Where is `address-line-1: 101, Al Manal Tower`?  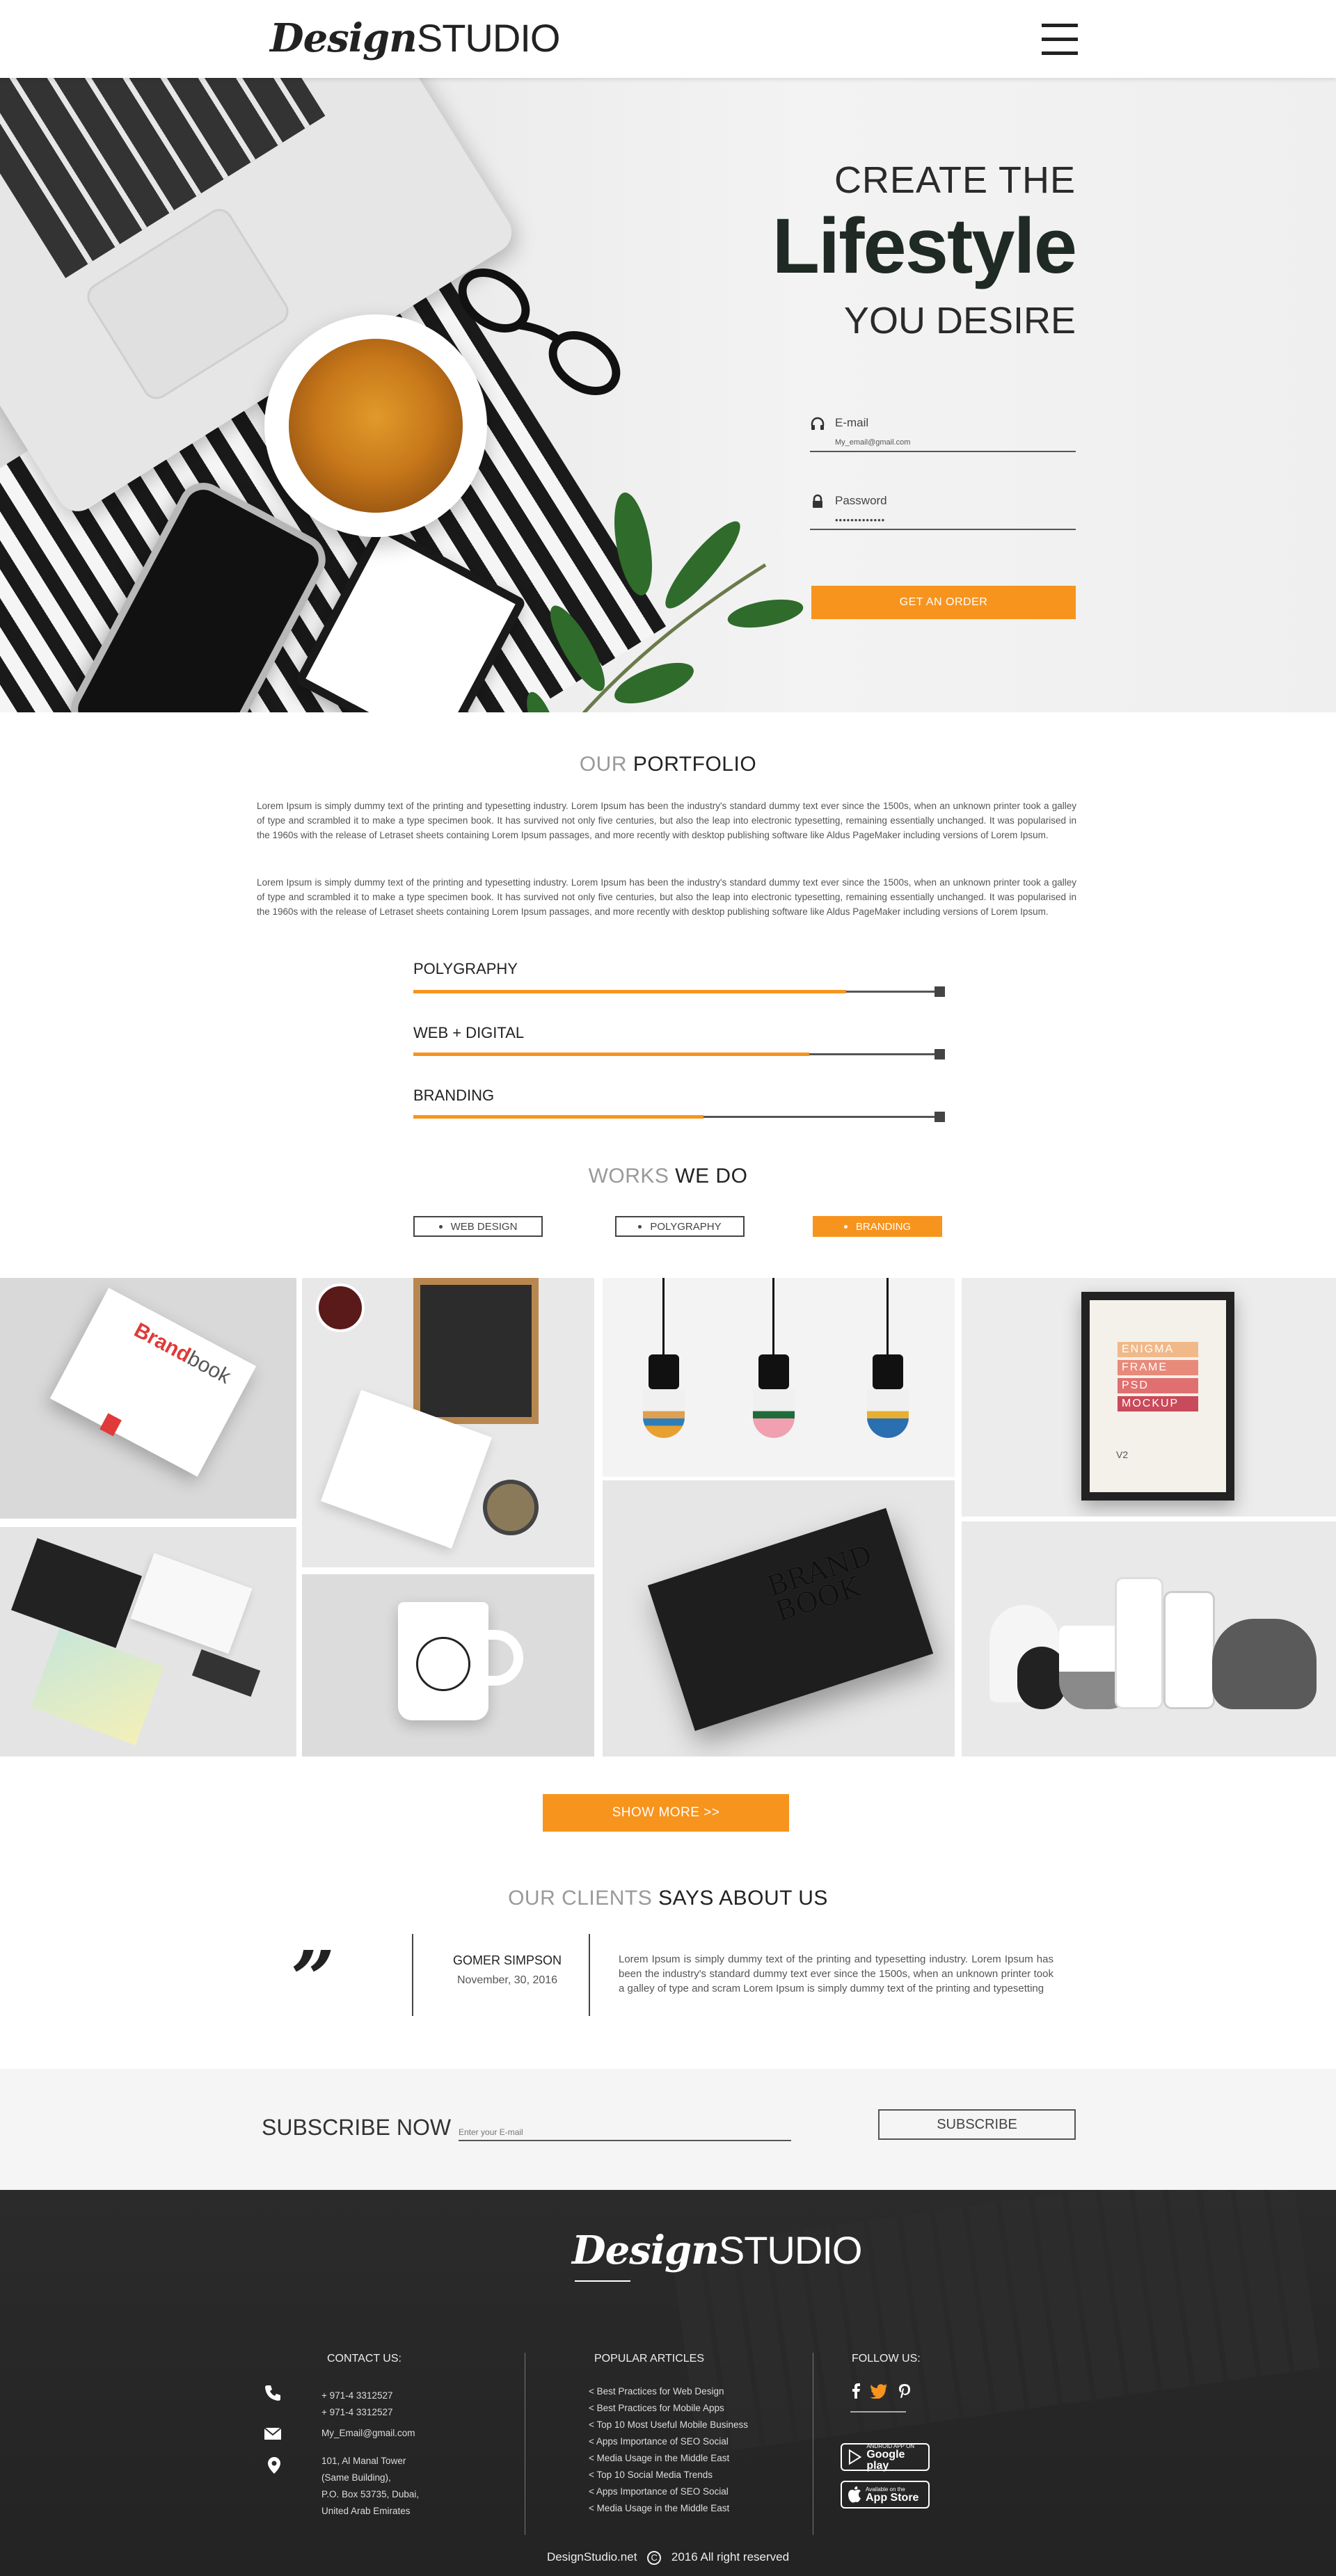 address-line-1: 101, Al Manal Tower is located at coordinates (363, 2461).